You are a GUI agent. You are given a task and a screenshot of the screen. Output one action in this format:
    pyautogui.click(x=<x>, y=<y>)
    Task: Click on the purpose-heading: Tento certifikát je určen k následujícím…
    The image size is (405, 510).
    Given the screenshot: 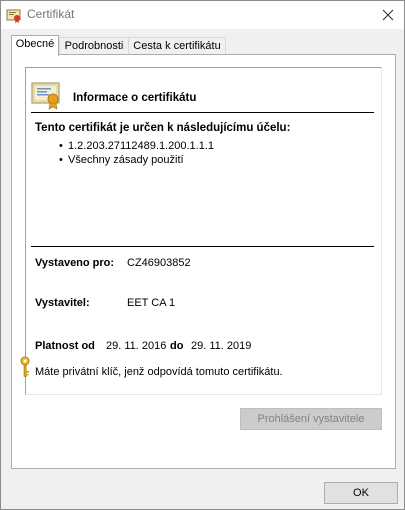 What is the action you would take?
    pyautogui.click(x=163, y=128)
    